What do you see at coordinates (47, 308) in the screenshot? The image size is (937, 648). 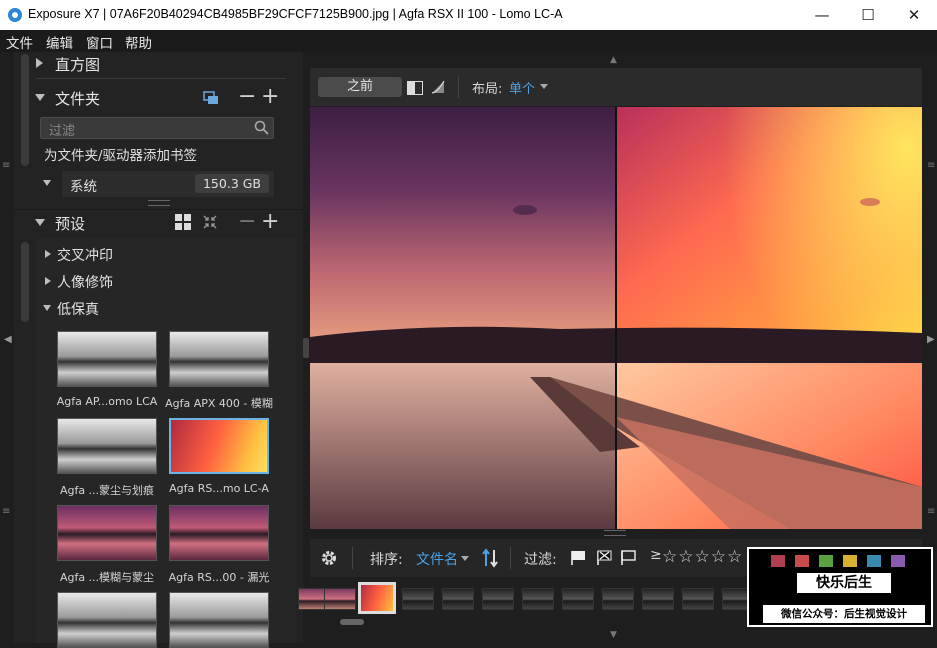 I see `category-collapse-icon` at bounding box center [47, 308].